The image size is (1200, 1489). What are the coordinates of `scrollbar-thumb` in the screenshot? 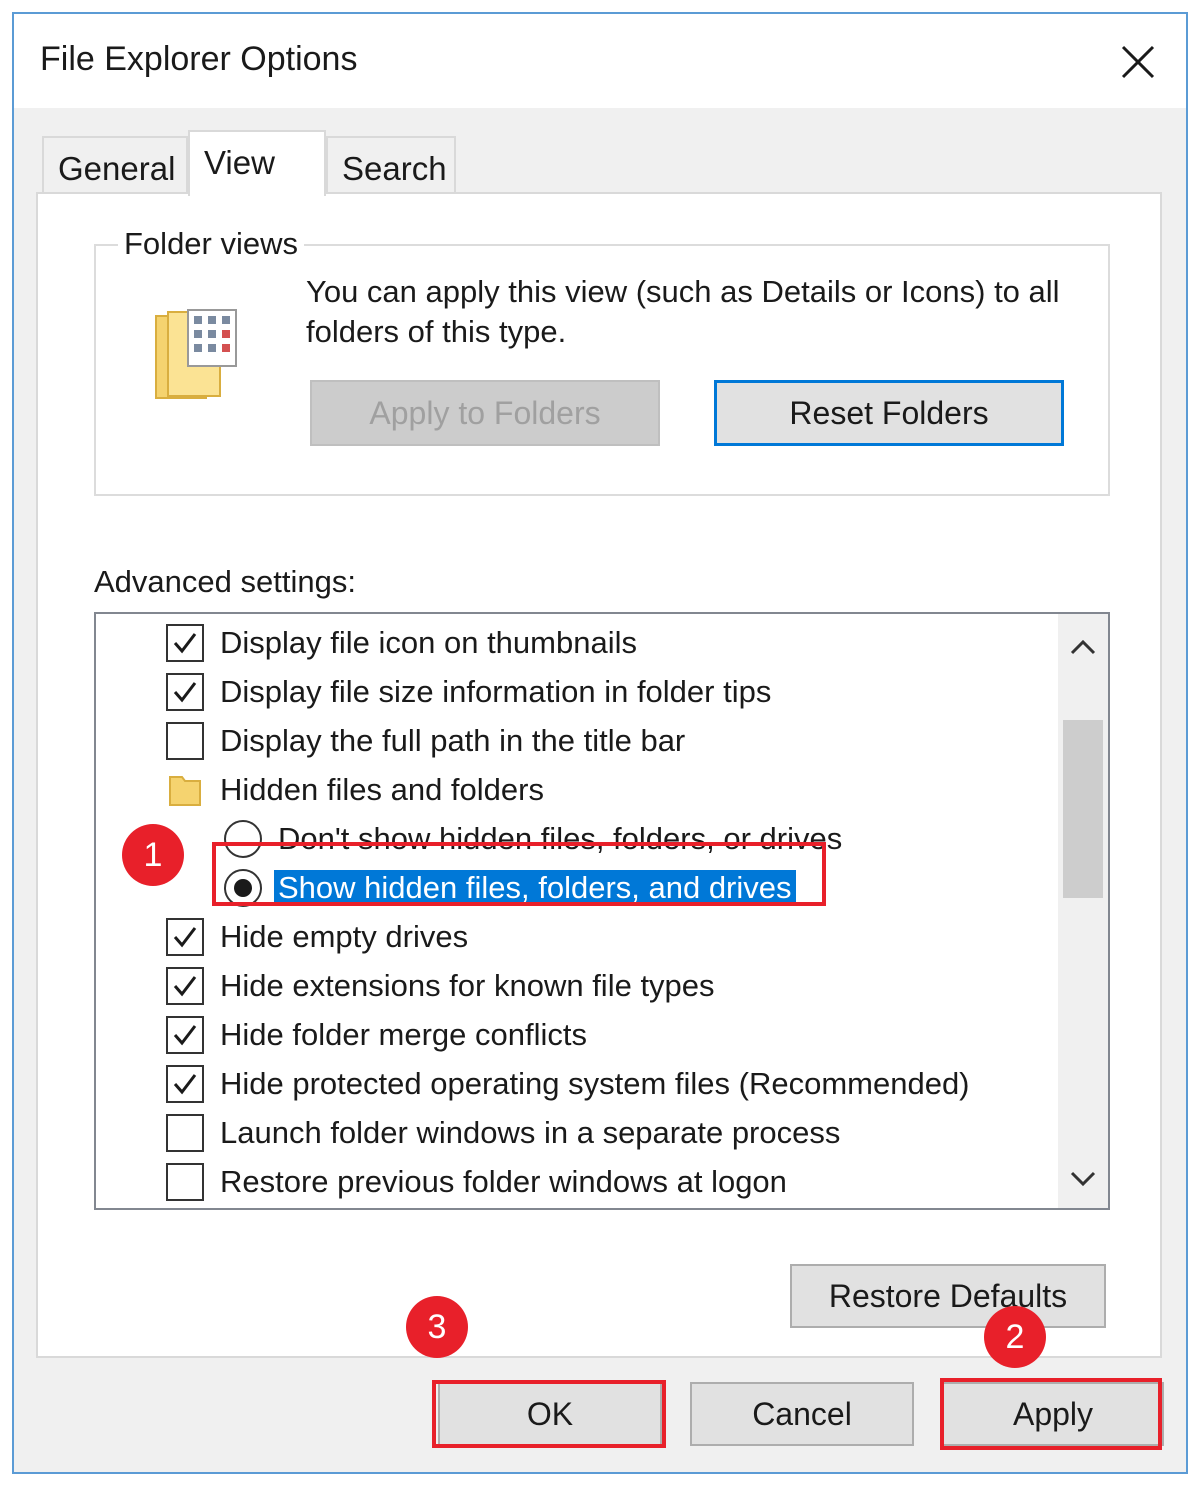 It's located at (1083, 809).